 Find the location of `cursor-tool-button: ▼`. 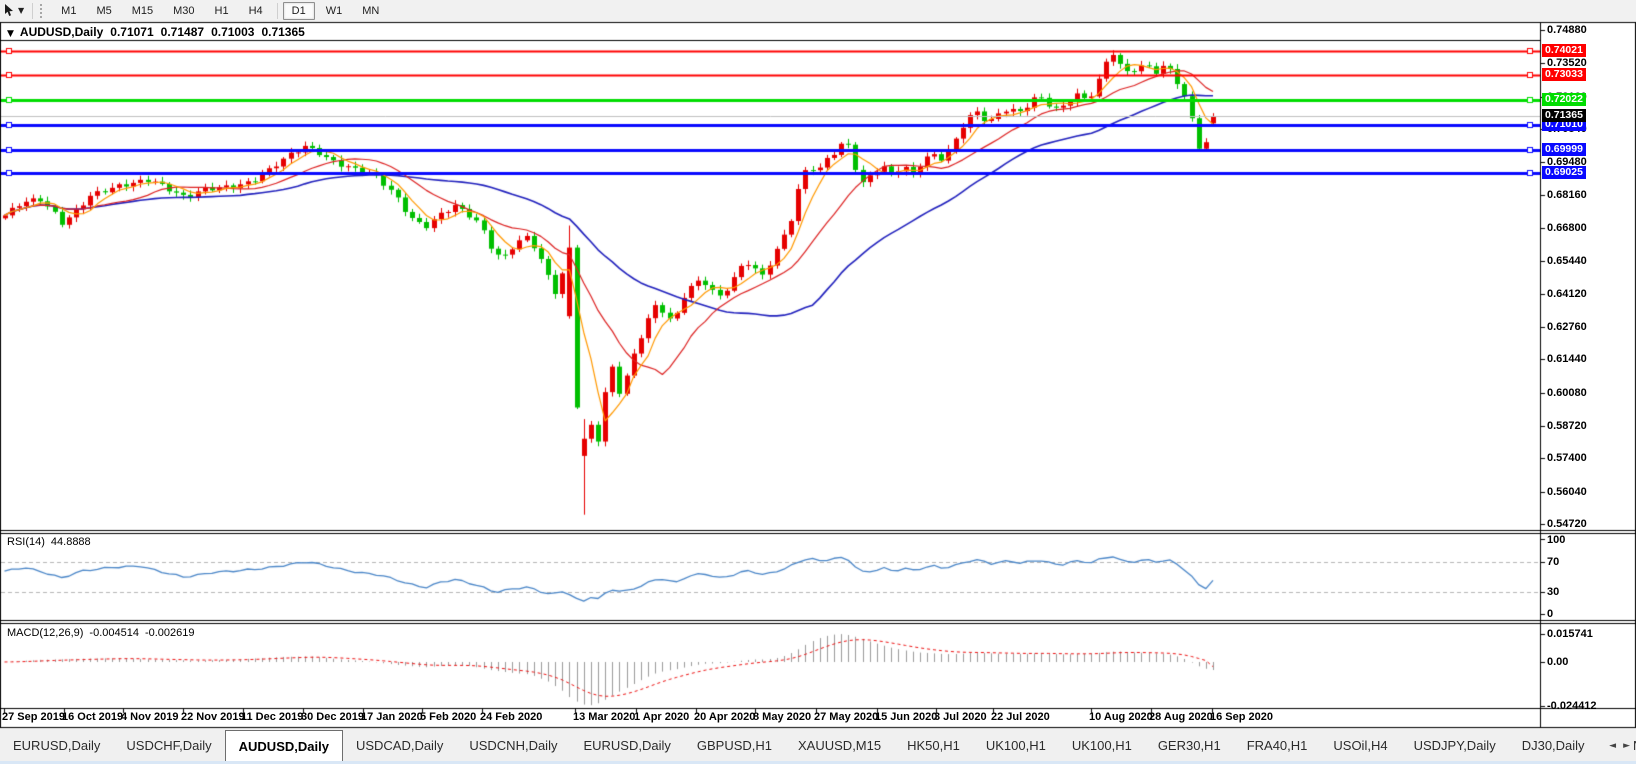

cursor-tool-button: ▼ is located at coordinates (14, 11).